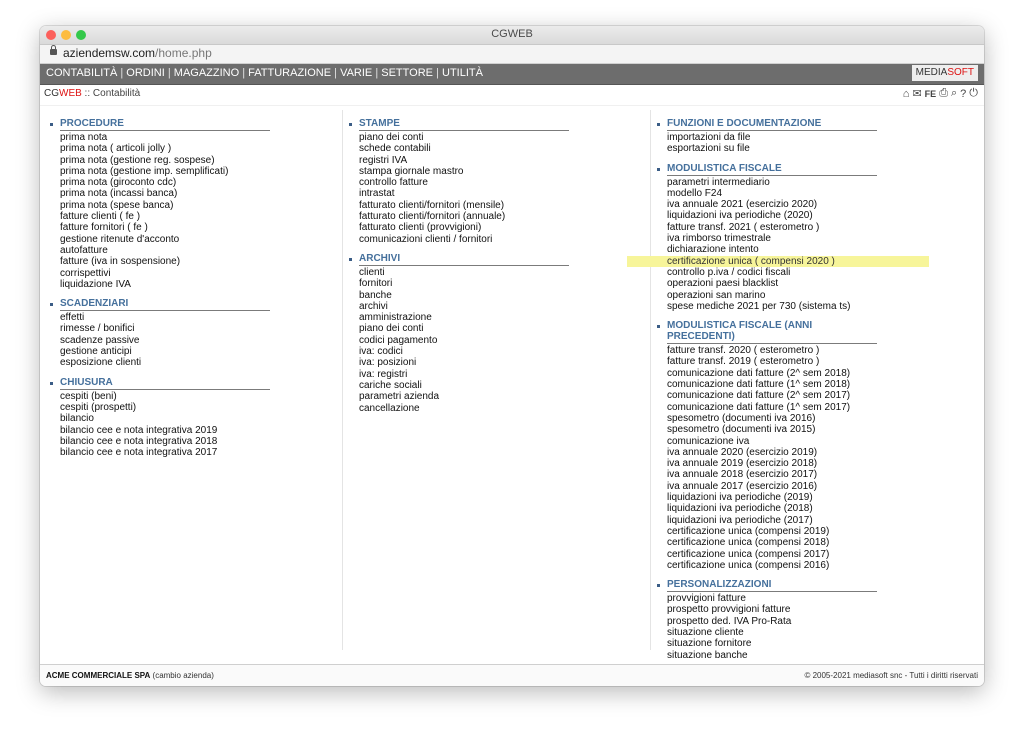 The image size is (1024, 739). I want to click on menu-link: gestione anticipi, so click(199, 351).